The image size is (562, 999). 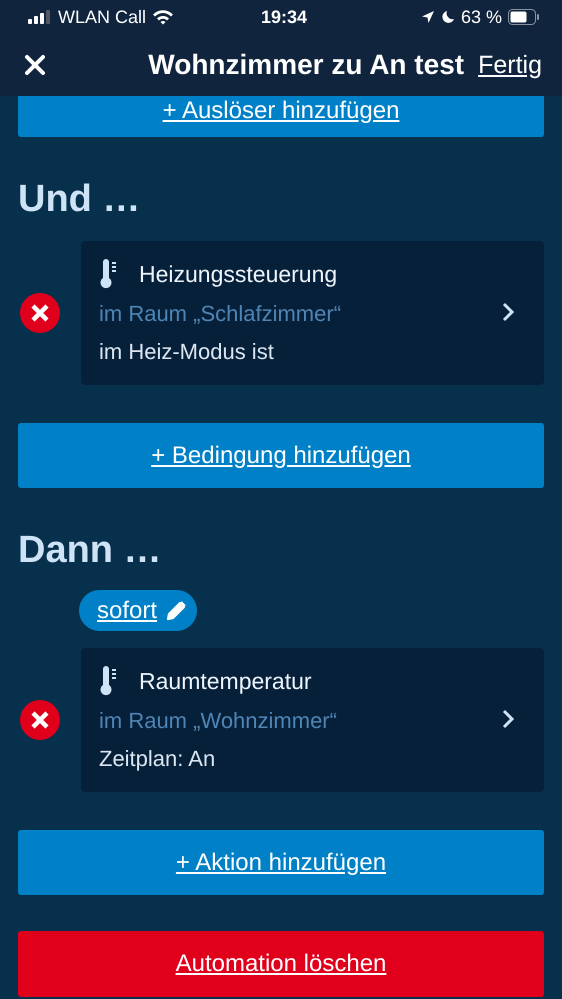 What do you see at coordinates (138, 610) in the screenshot?
I see `delay-chip: sofort` at bounding box center [138, 610].